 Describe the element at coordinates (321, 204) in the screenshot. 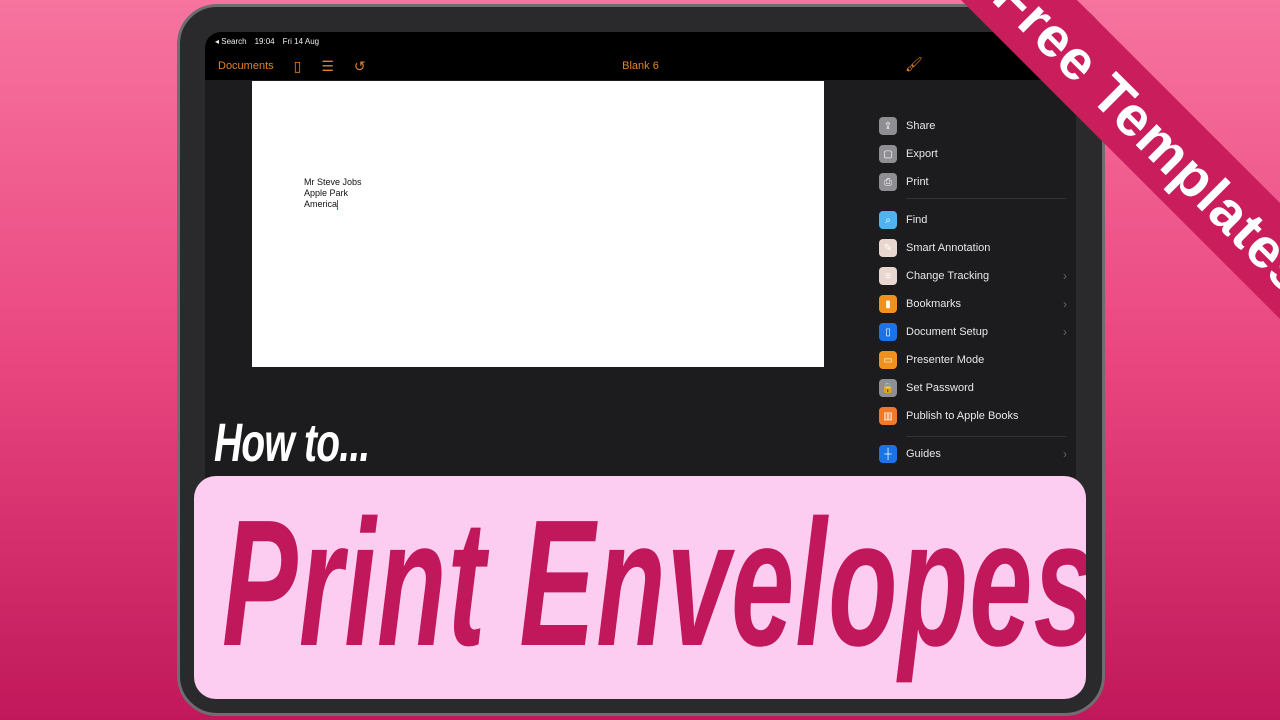

I see `address-line: America` at that location.